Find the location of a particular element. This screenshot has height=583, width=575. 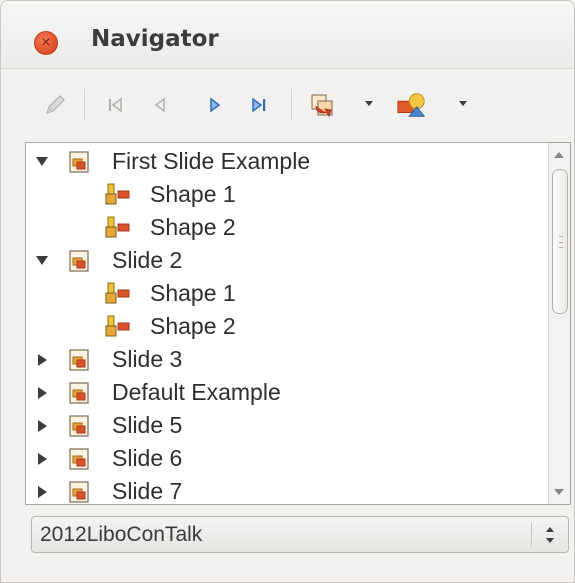

chevron-down-icon is located at coordinates (550, 540).